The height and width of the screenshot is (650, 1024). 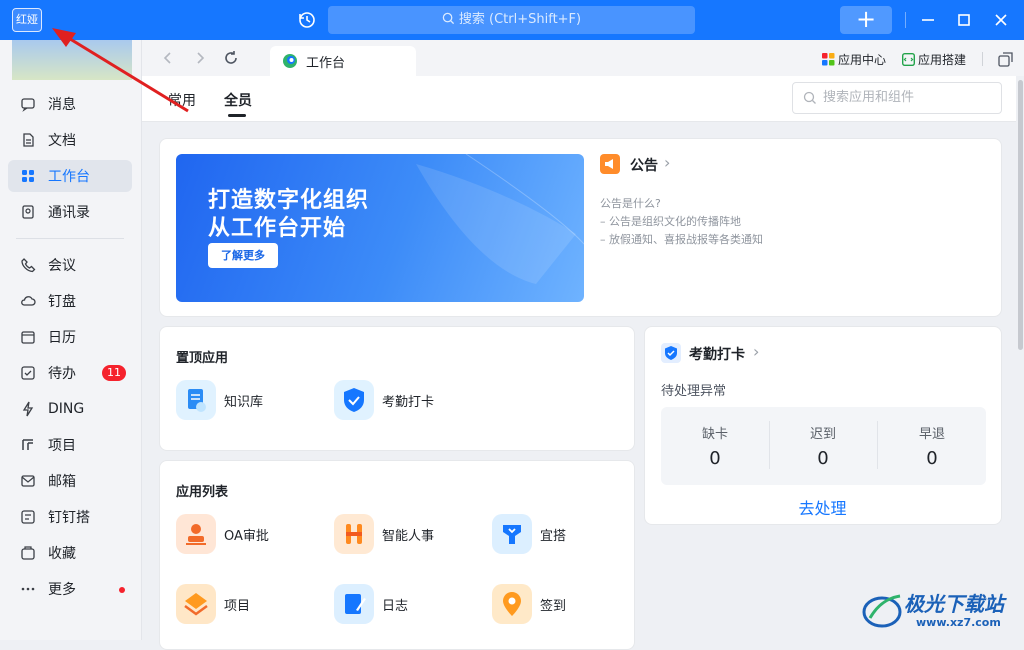 I want to click on sidebar-item: 文档, so click(x=70, y=140).